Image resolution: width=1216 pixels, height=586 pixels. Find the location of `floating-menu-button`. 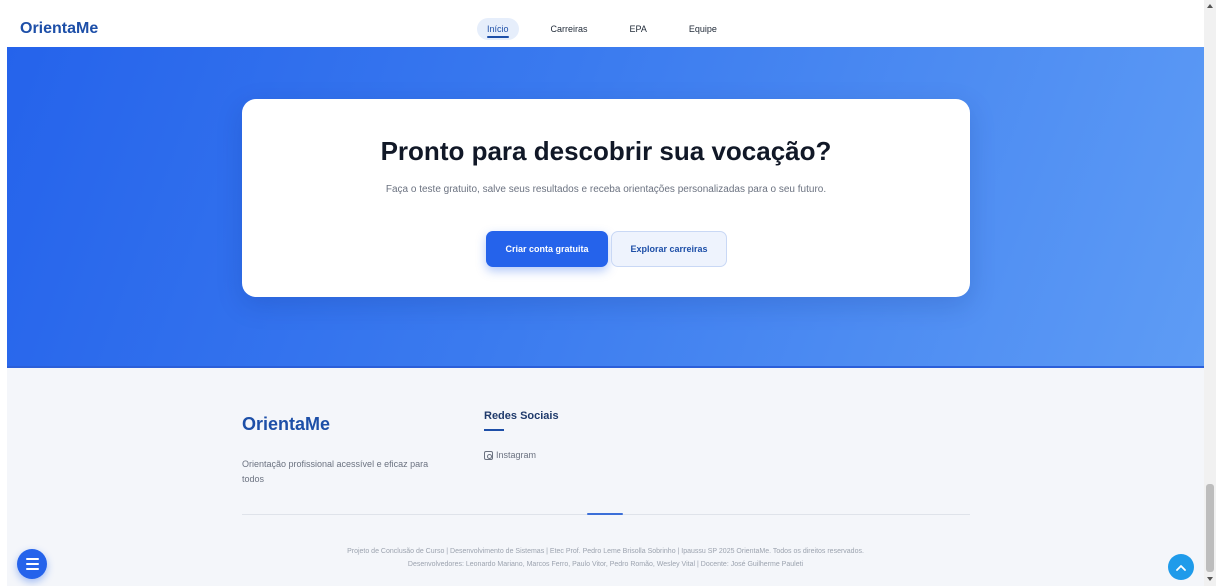

floating-menu-button is located at coordinates (32, 564).